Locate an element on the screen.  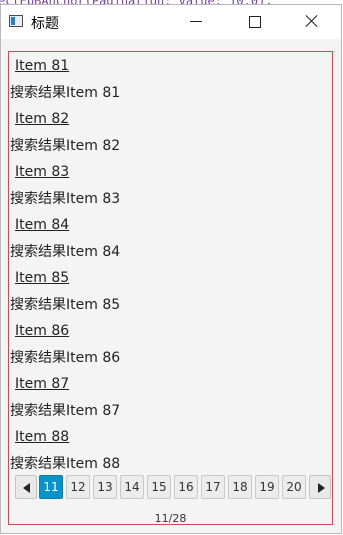
result-link: Item 84 is located at coordinates (42, 225).